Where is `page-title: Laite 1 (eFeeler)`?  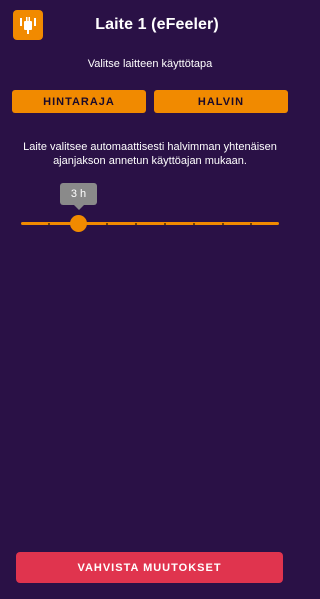 page-title: Laite 1 (eFeeler) is located at coordinates (157, 24).